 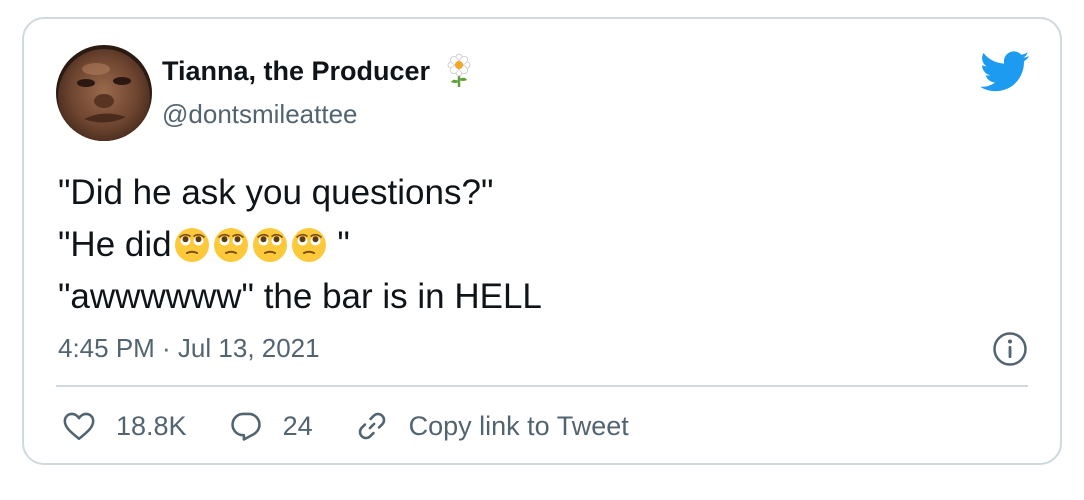 I want to click on user-handle: @dontsmileattee, so click(x=260, y=114).